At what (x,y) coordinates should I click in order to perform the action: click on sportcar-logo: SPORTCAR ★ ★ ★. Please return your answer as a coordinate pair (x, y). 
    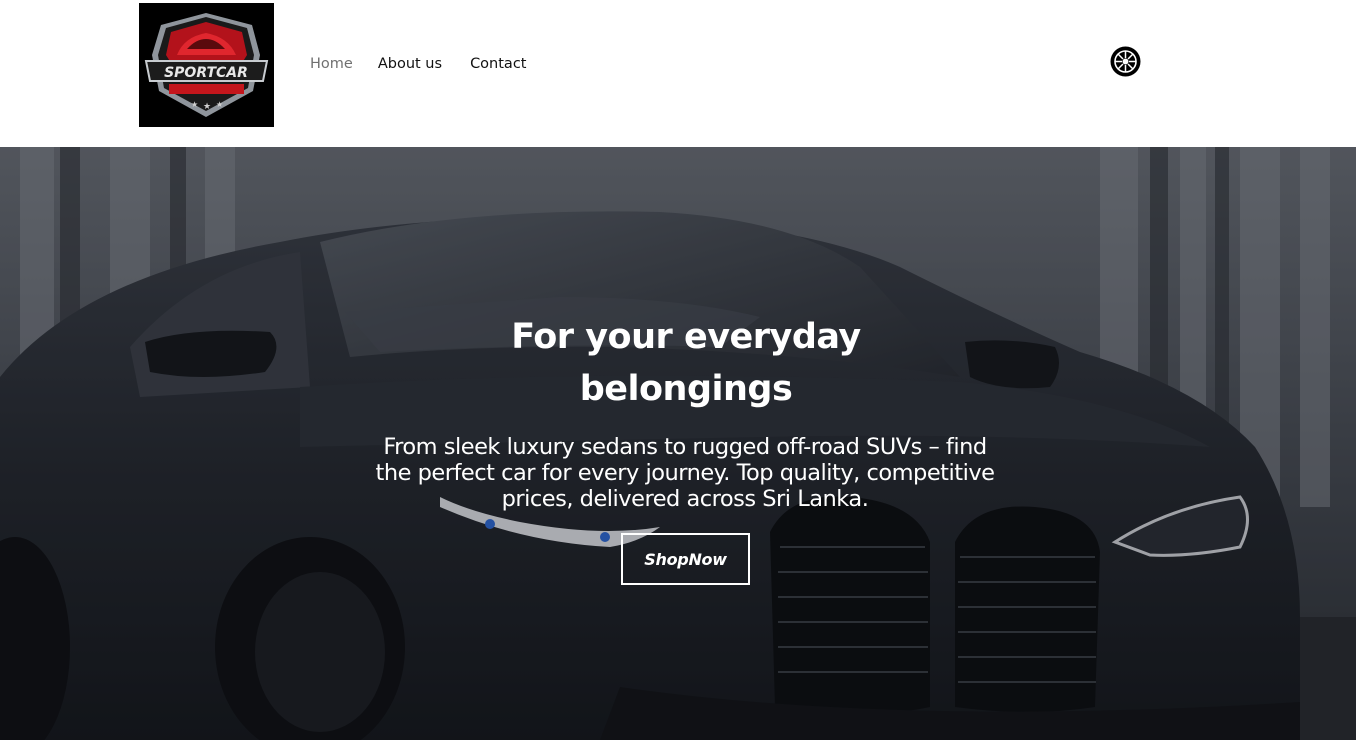
    Looking at the image, I should click on (206, 65).